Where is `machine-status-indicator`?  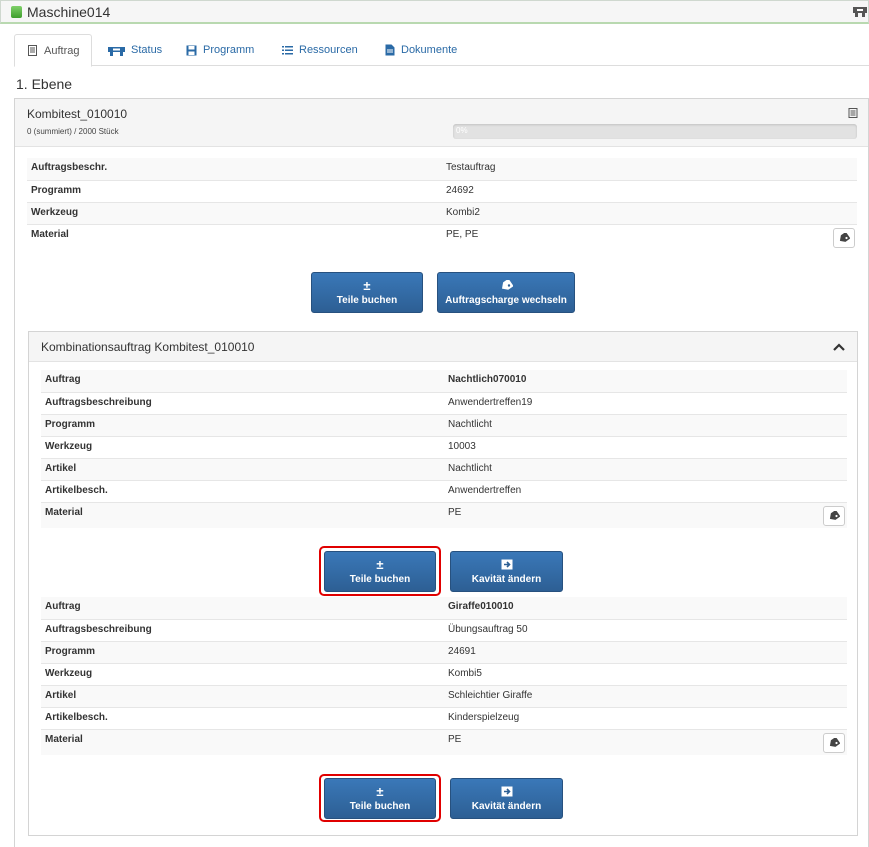
machine-status-indicator is located at coordinates (16, 12).